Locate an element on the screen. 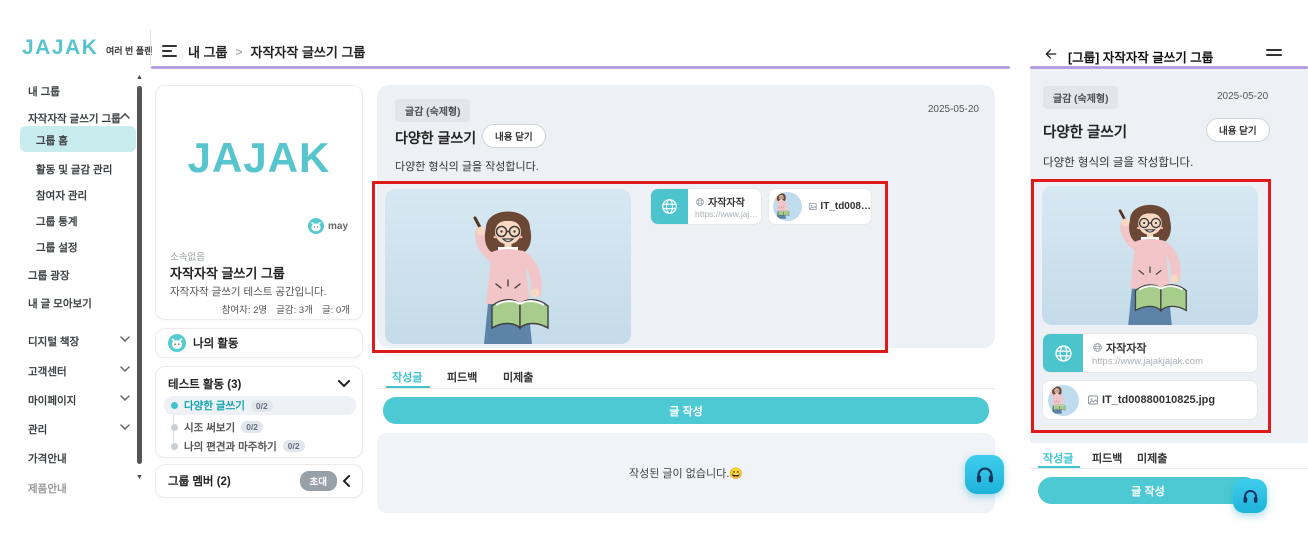 The width and height of the screenshot is (1308, 536). sidebar-item-admin: 관리 is located at coordinates (37, 429).